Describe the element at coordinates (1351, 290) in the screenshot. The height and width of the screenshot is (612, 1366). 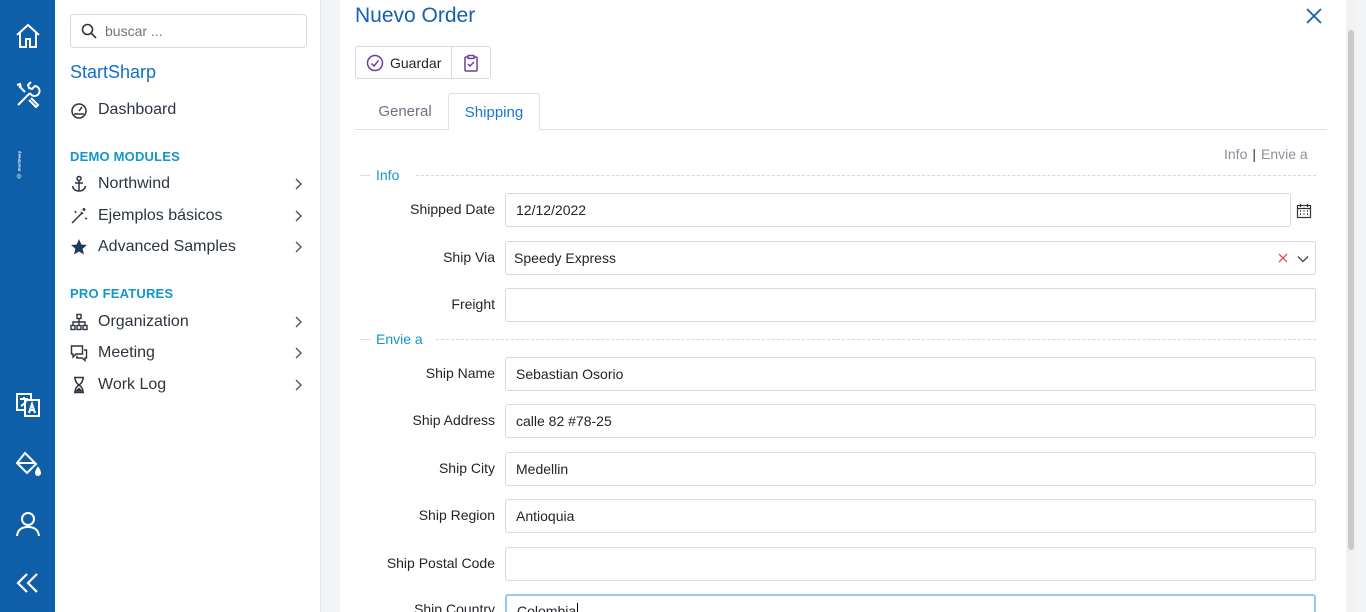
I see `scrollbar-thumb` at that location.